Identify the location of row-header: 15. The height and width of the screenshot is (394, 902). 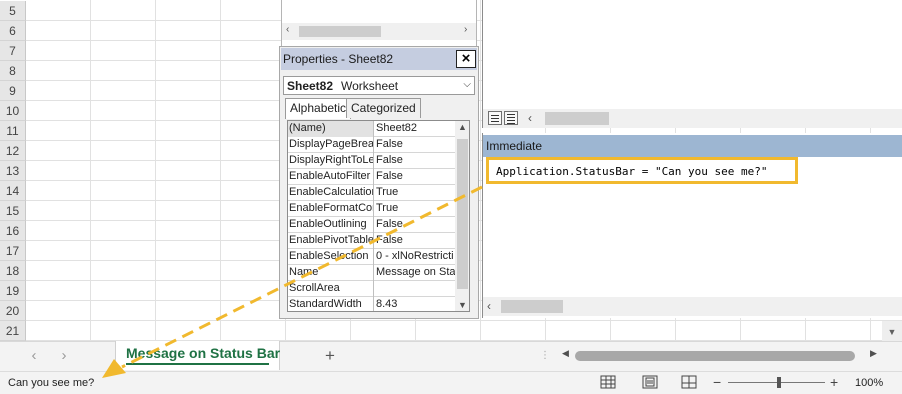
(13, 211).